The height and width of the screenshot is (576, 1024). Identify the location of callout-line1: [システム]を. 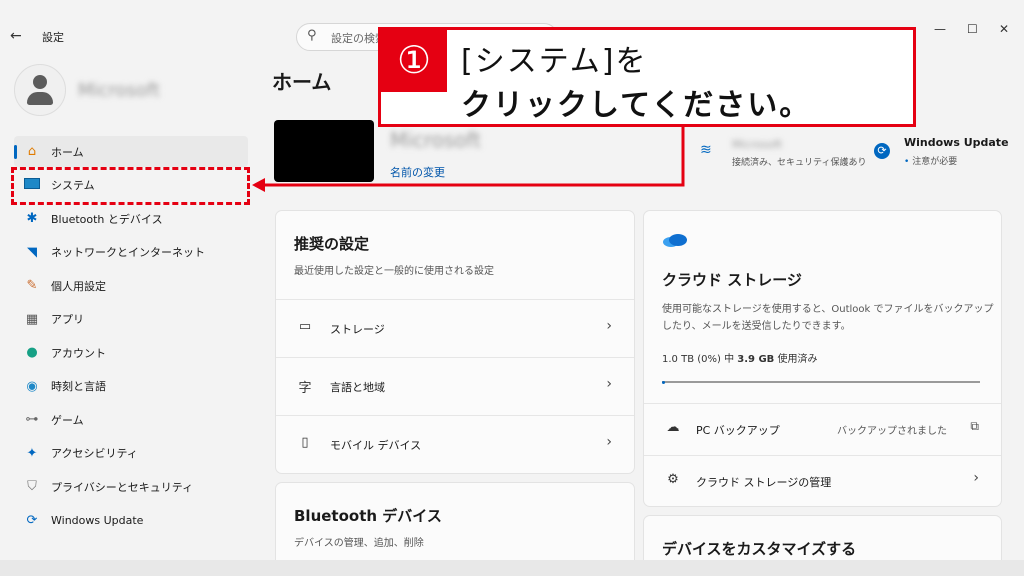
(554, 61).